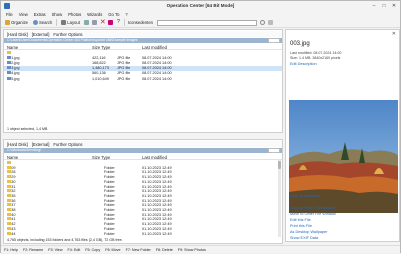 The height and width of the screenshot is (254, 401). What do you see at coordinates (263, 22) in the screenshot?
I see `clock-icon` at bounding box center [263, 22].